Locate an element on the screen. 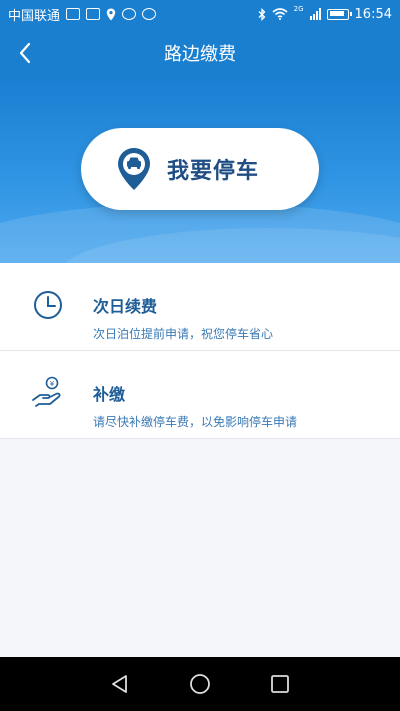  list-item-subtitle: 请尽快补缴停车费，以免影响停车申请 is located at coordinates (195, 422).